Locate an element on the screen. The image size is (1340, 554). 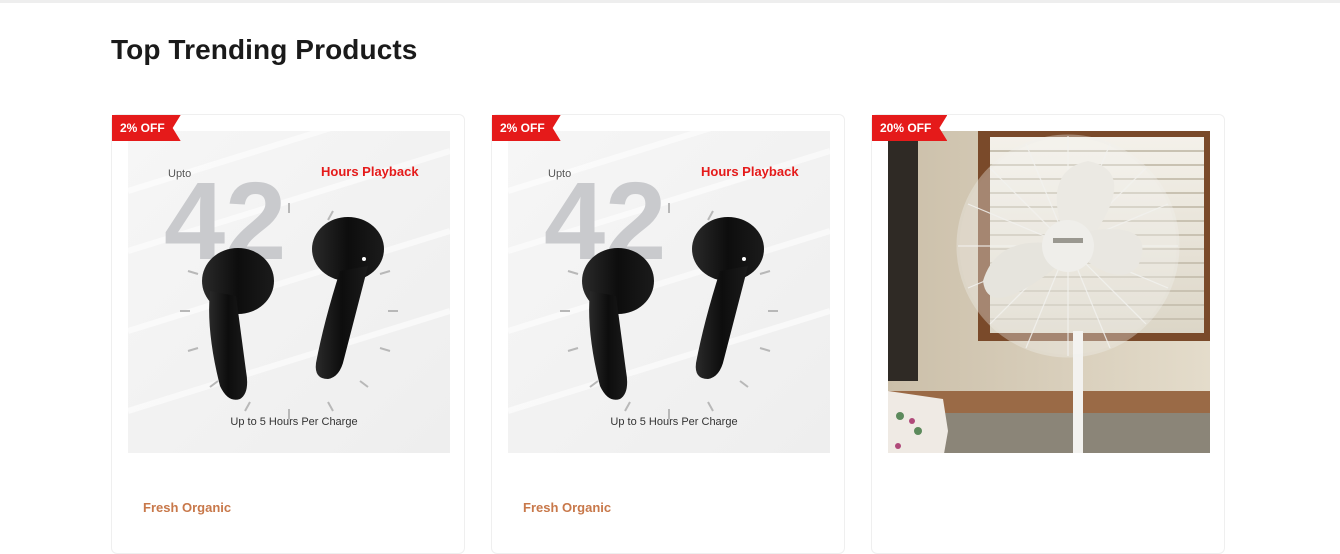
fan-photo is located at coordinates (1049, 292).